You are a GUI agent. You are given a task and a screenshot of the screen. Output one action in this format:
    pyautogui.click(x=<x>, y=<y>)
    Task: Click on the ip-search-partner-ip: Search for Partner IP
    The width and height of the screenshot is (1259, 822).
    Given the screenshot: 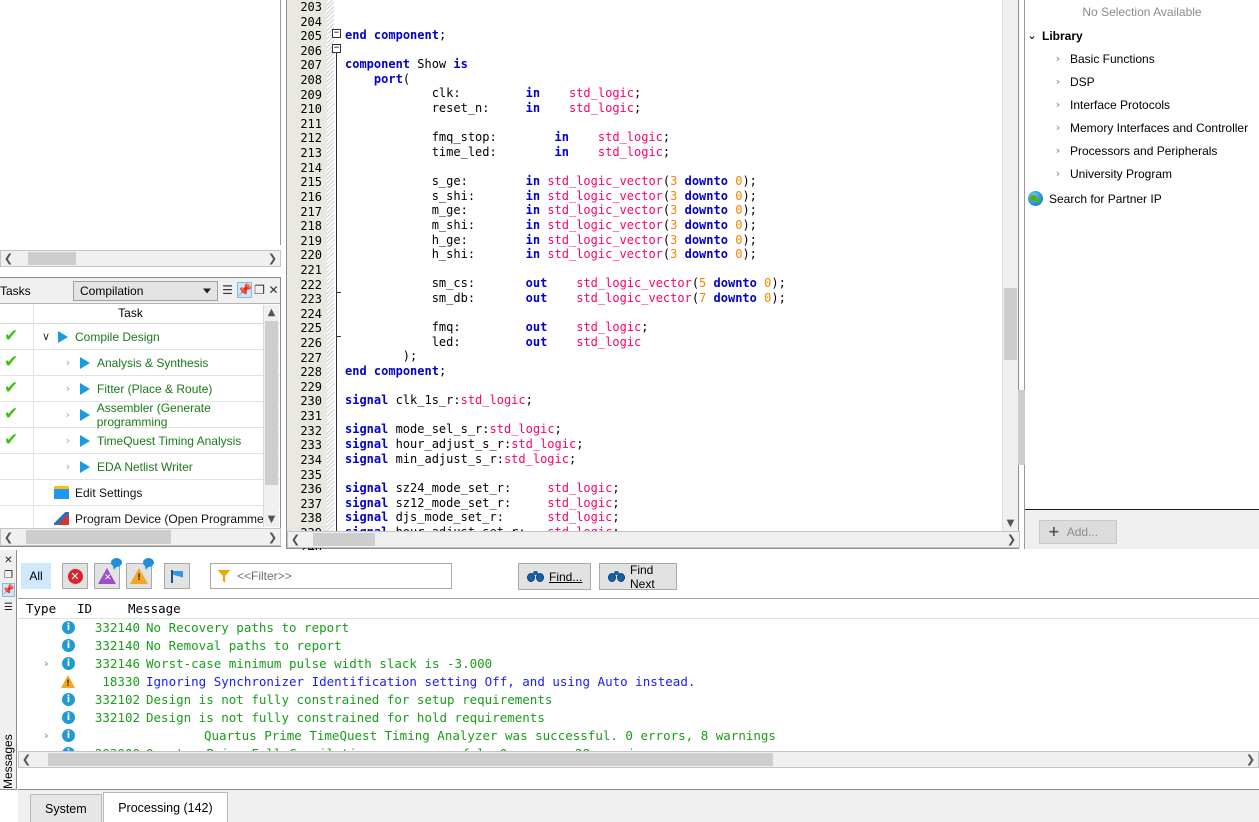 What is the action you would take?
    pyautogui.click(x=1142, y=198)
    